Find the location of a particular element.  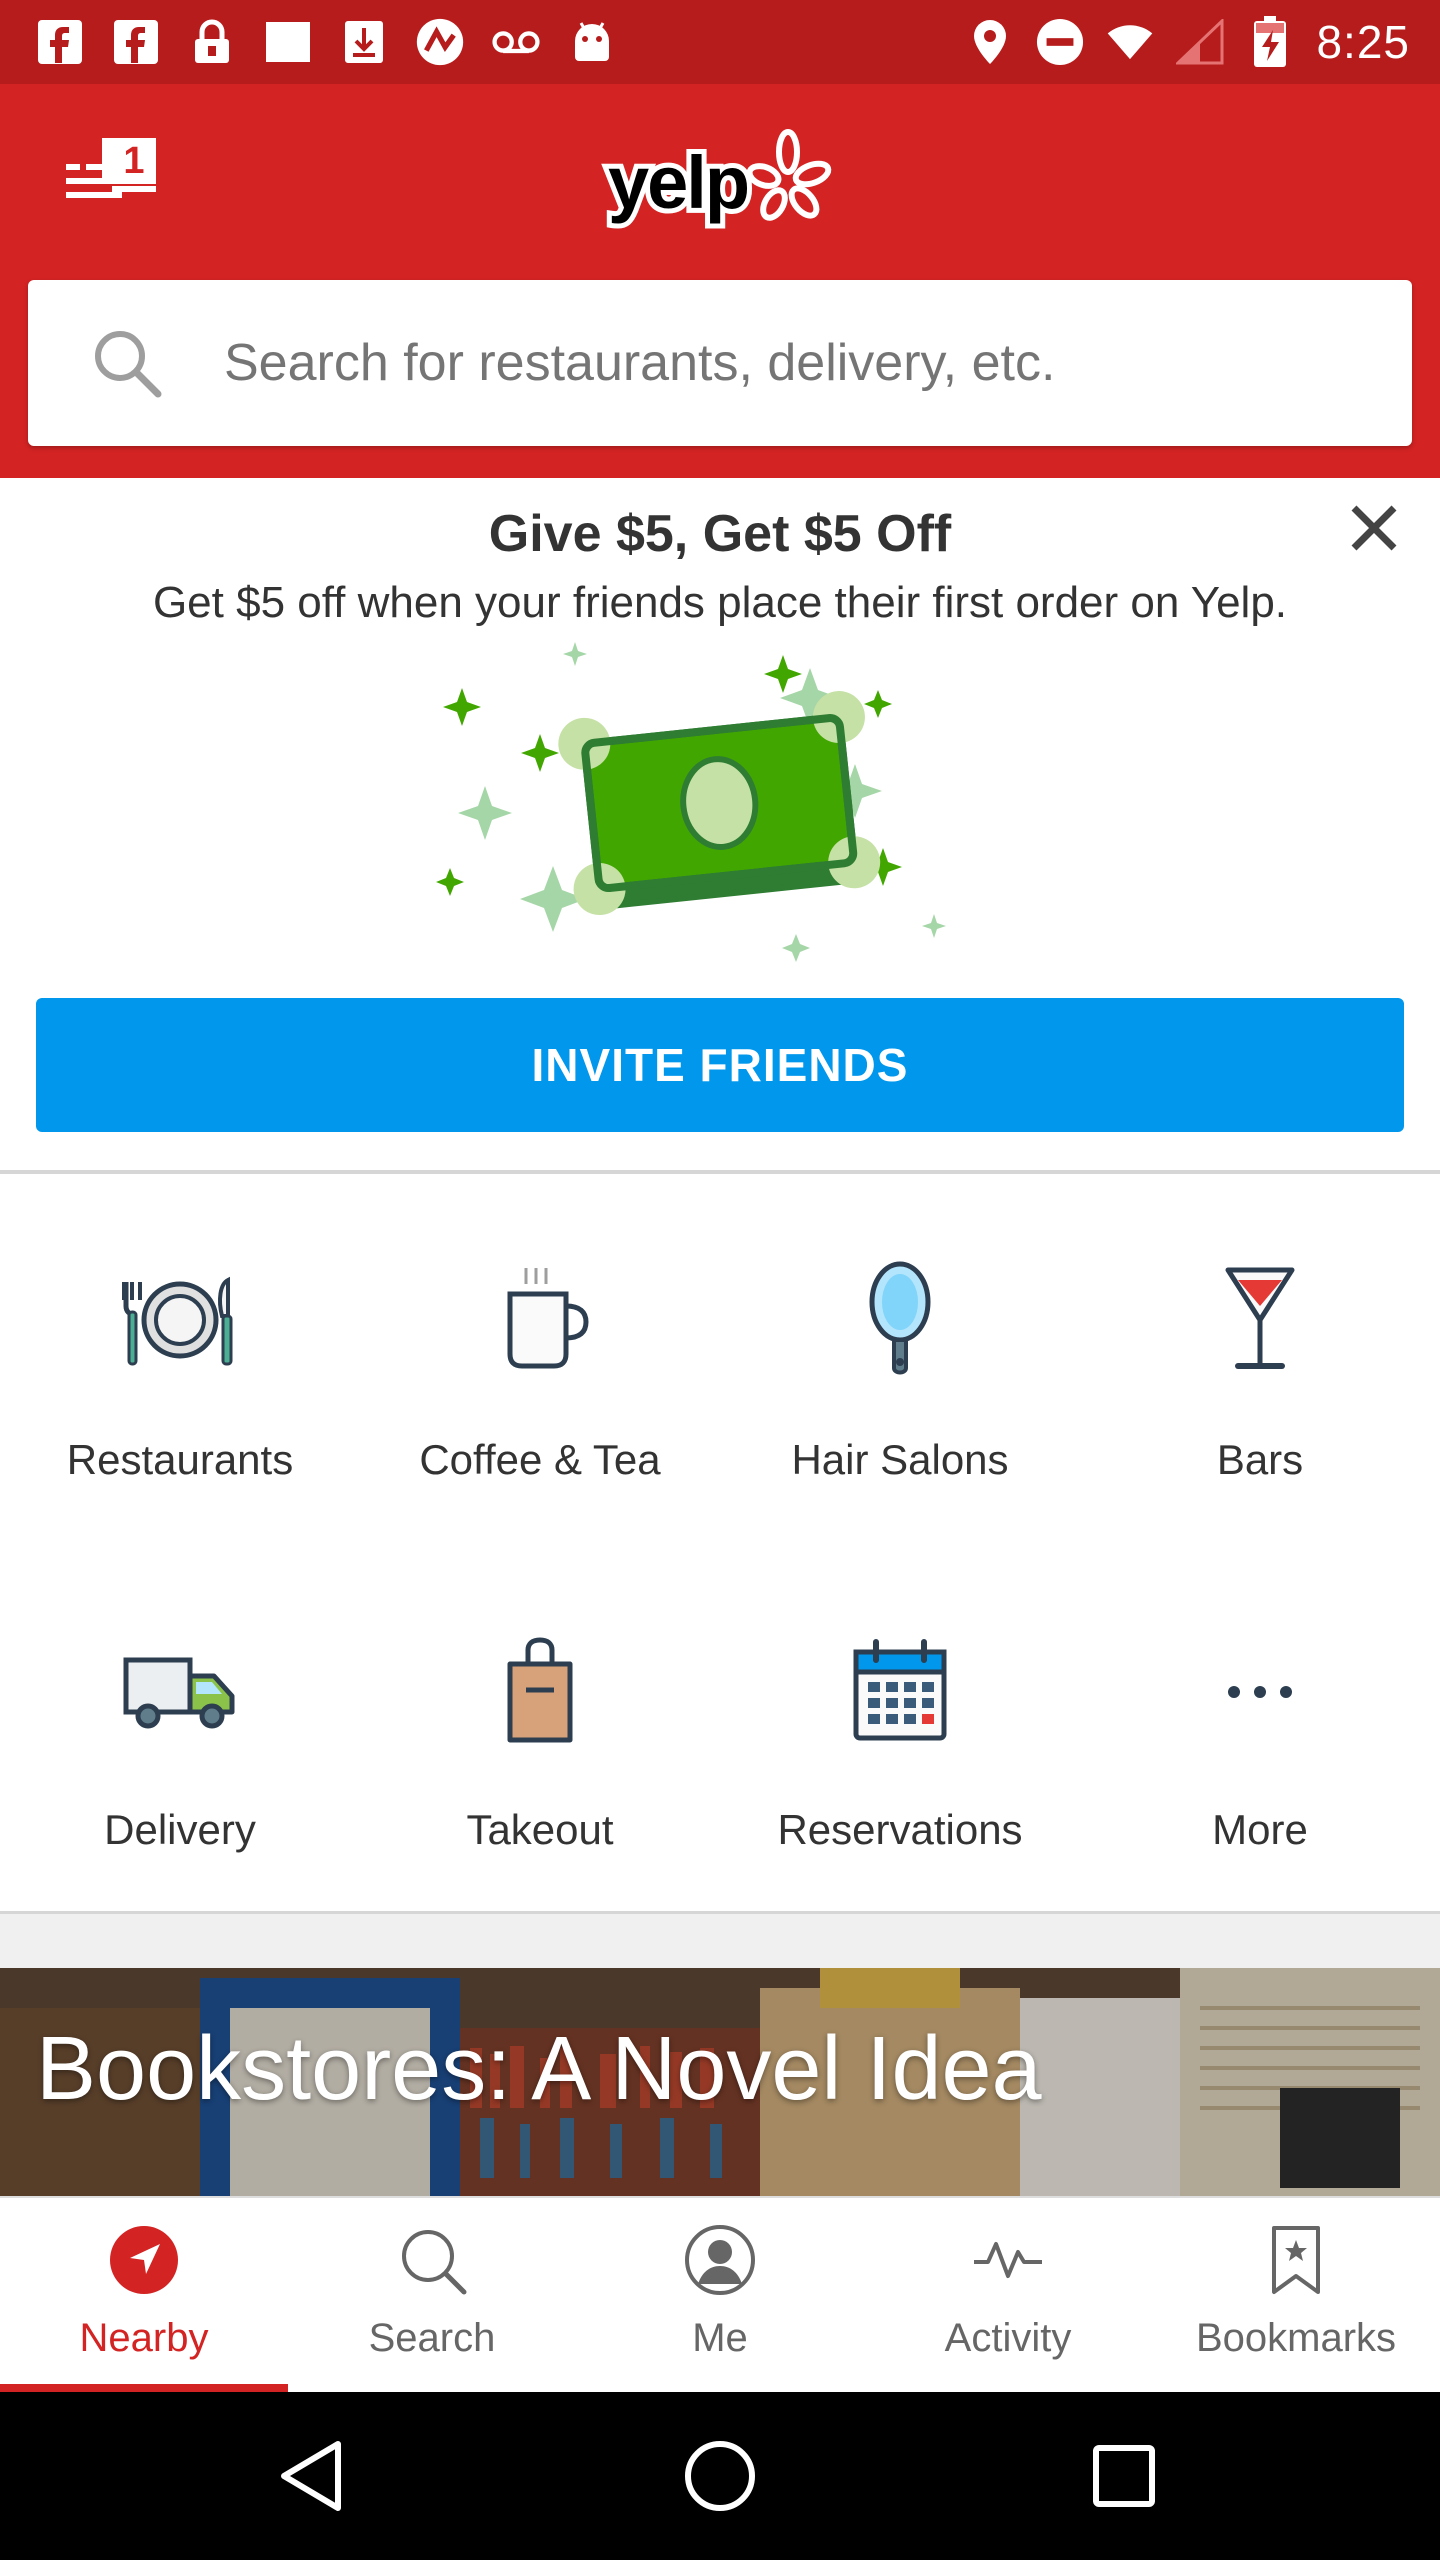

battery-charging-icon is located at coordinates (1270, 41).